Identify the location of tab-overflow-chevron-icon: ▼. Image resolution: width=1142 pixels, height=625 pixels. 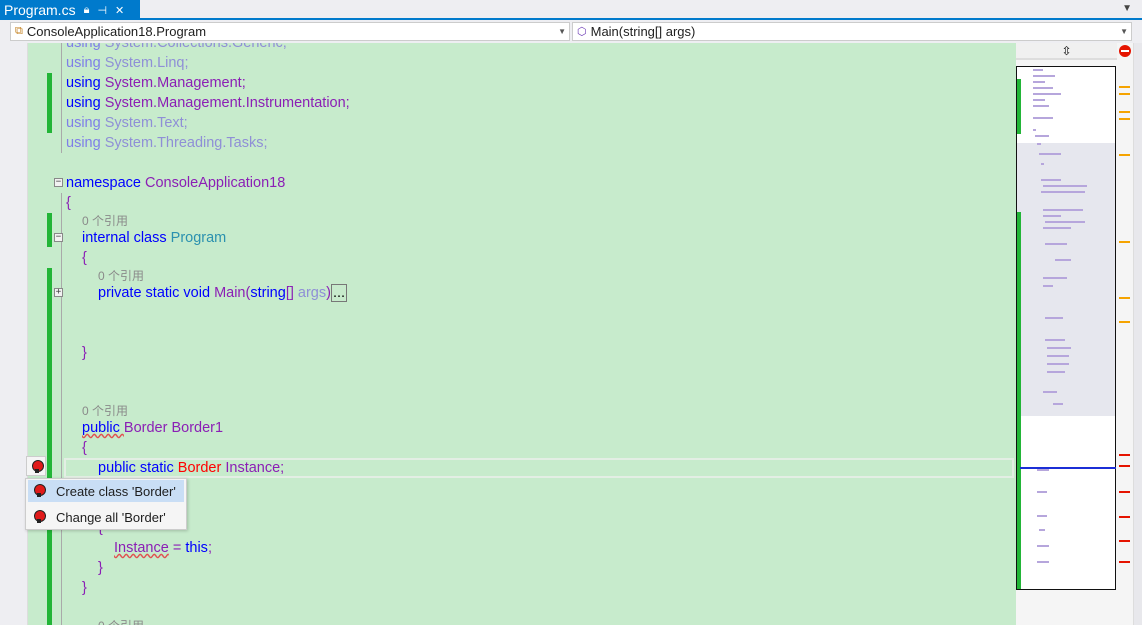
(1127, 8).